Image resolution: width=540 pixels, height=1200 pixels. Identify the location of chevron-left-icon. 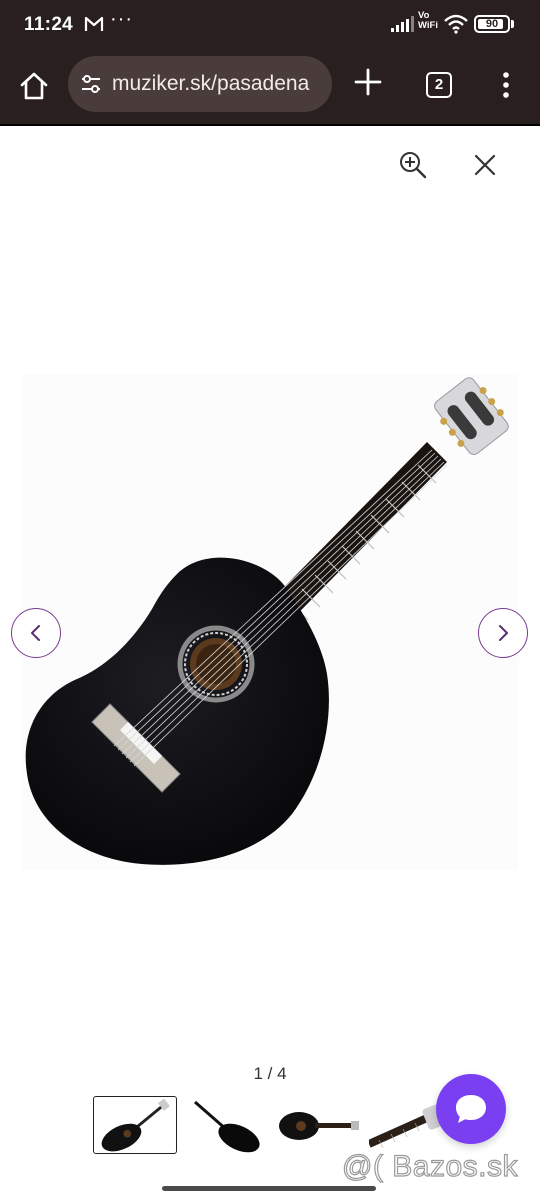
(35, 633).